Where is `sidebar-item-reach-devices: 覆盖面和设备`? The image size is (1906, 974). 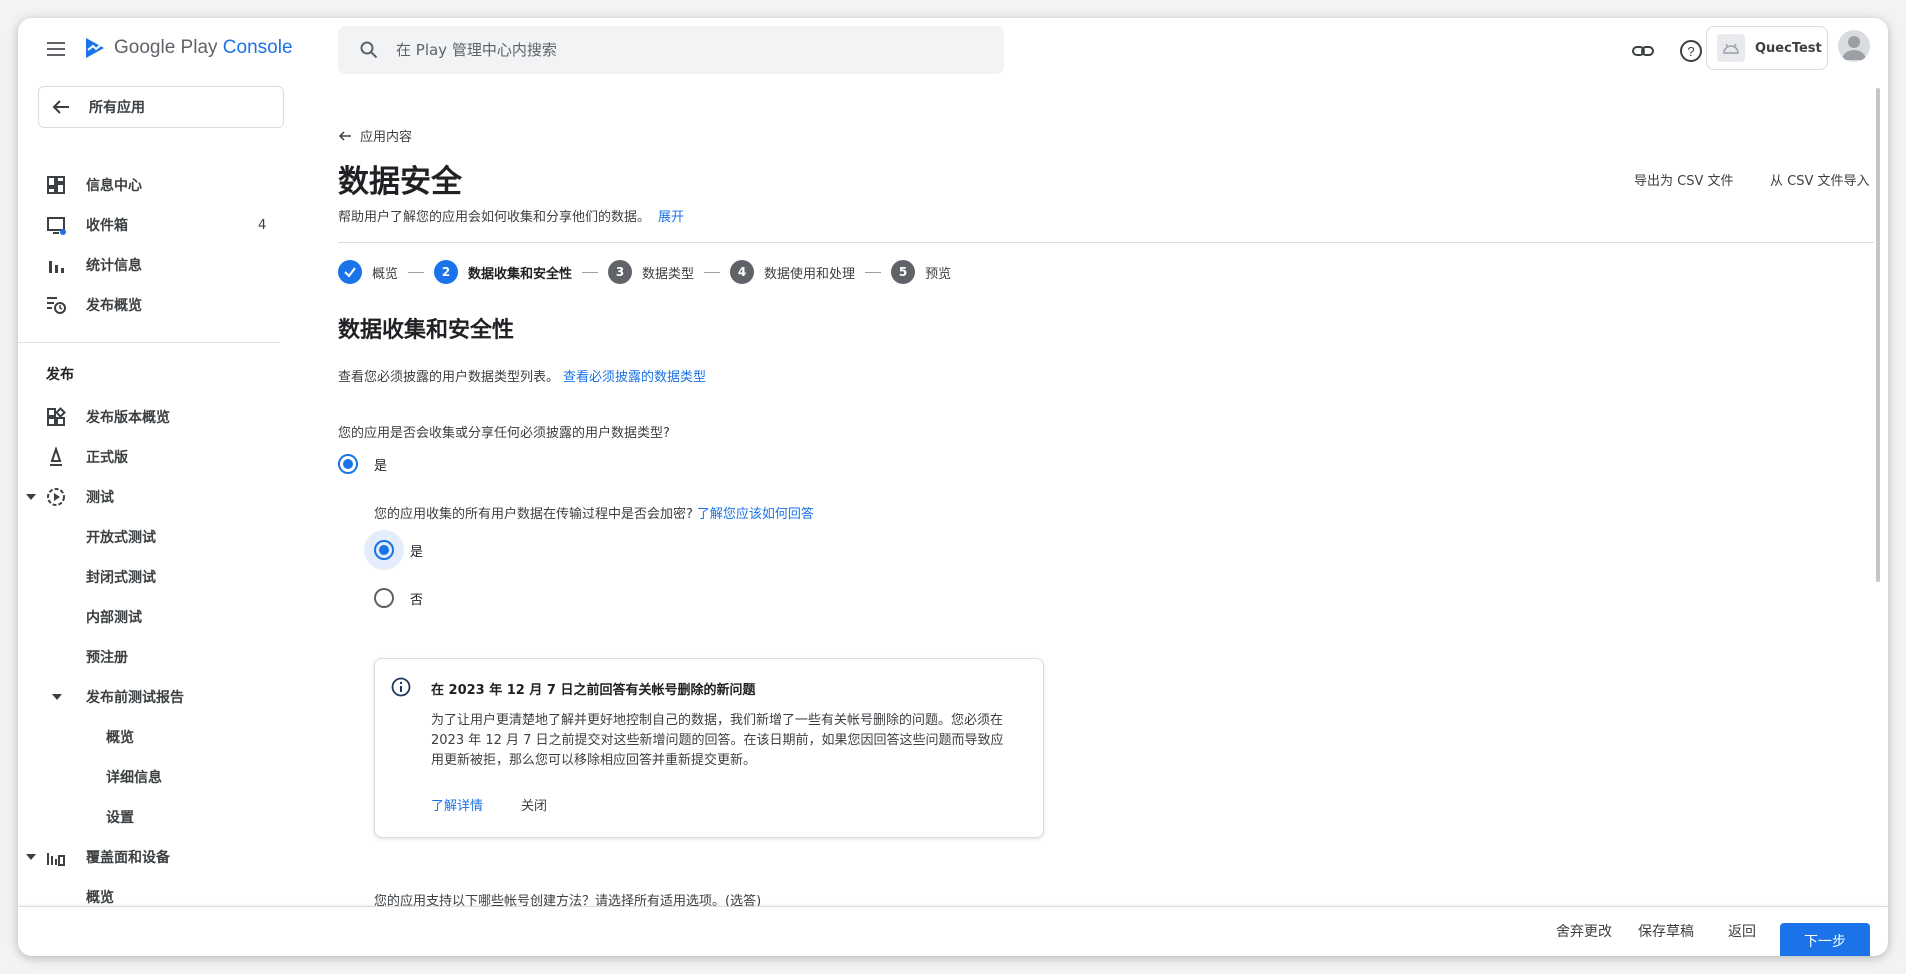 sidebar-item-reach-devices: 覆盖面和设备 is located at coordinates (152, 857).